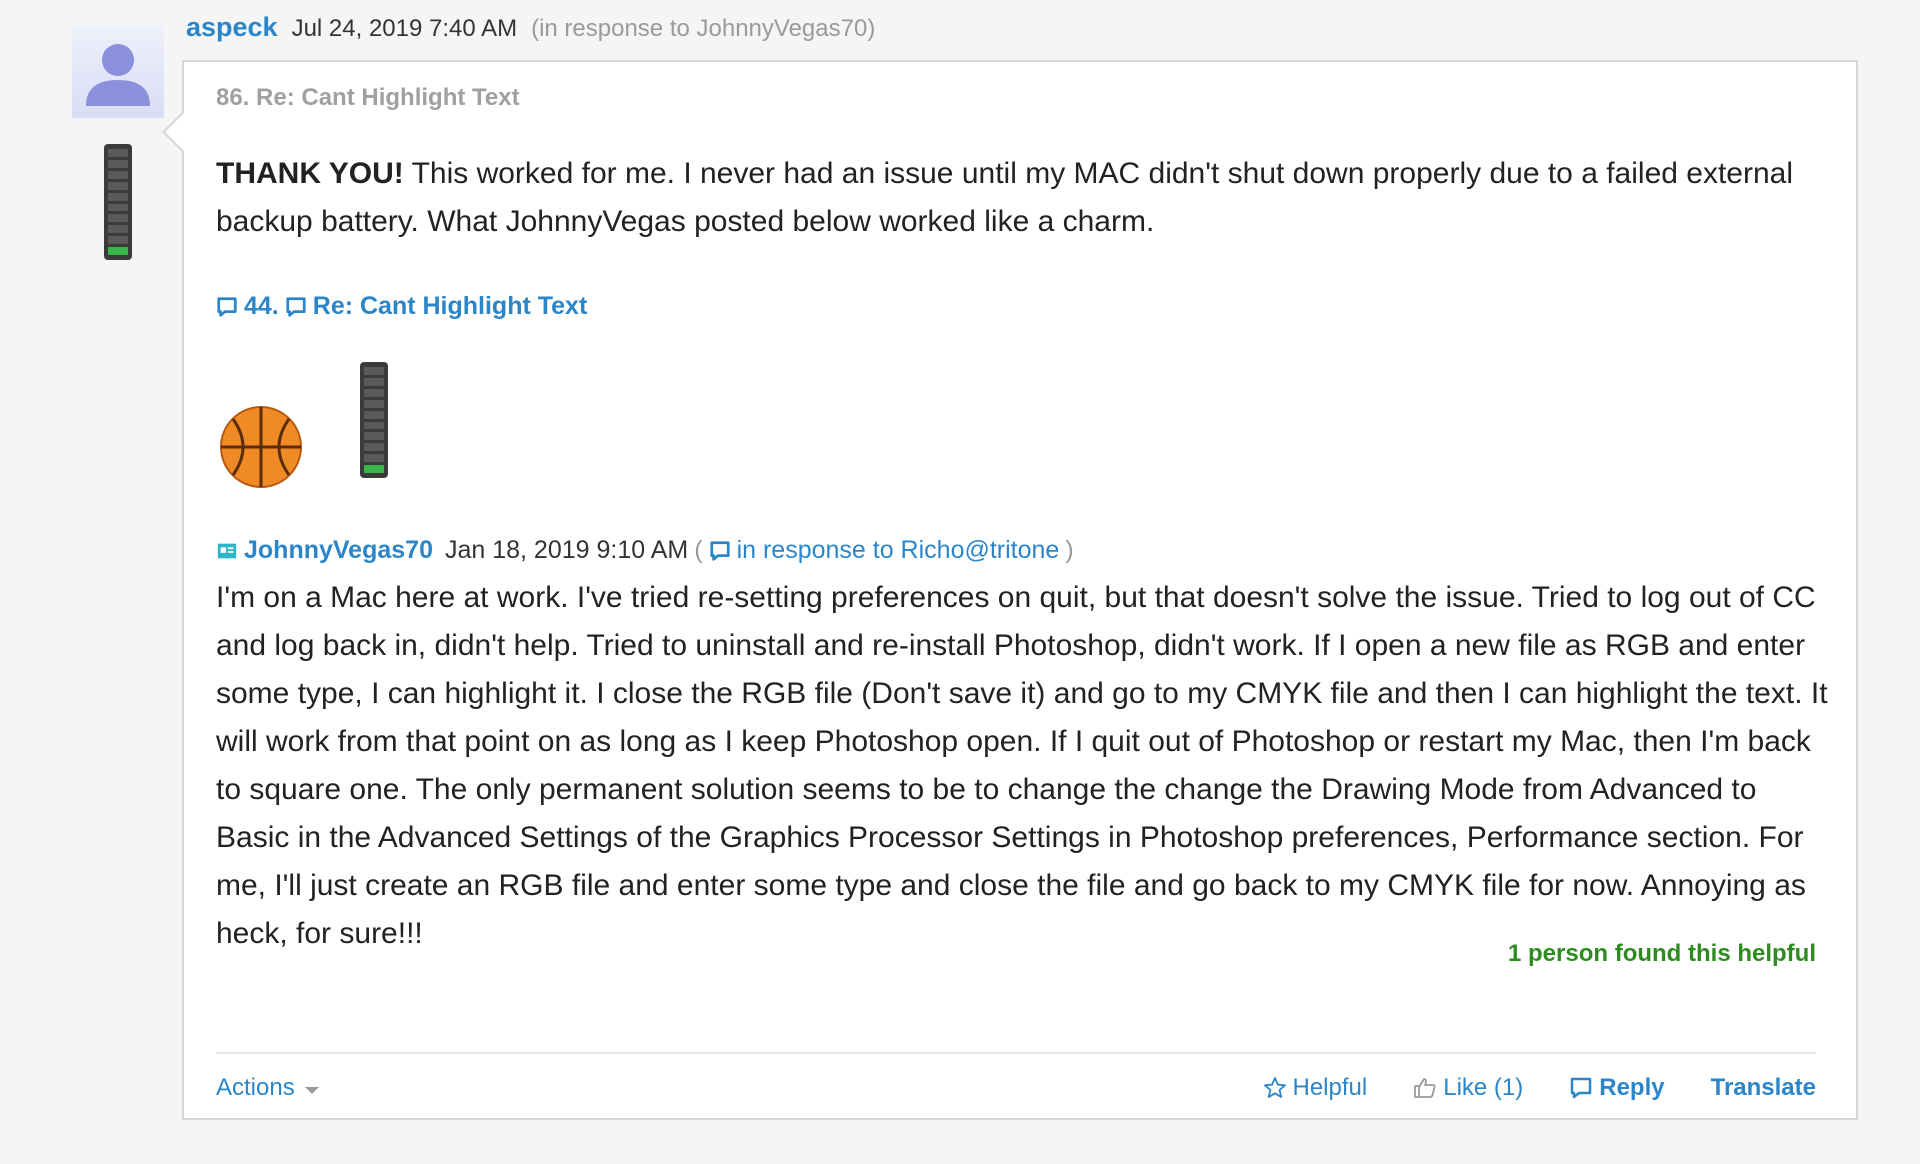 This screenshot has width=1920, height=1164. What do you see at coordinates (227, 551) in the screenshot?
I see `profile-card-icon` at bounding box center [227, 551].